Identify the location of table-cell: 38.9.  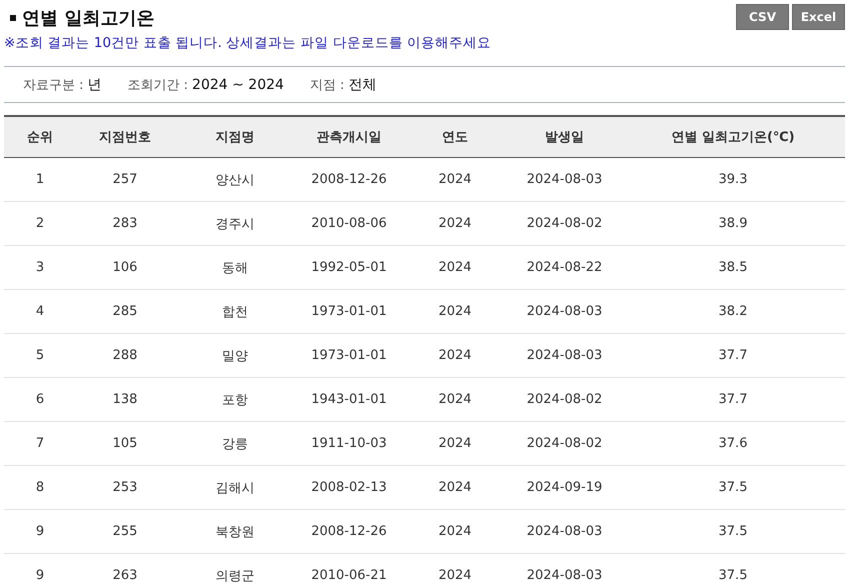
(733, 224).